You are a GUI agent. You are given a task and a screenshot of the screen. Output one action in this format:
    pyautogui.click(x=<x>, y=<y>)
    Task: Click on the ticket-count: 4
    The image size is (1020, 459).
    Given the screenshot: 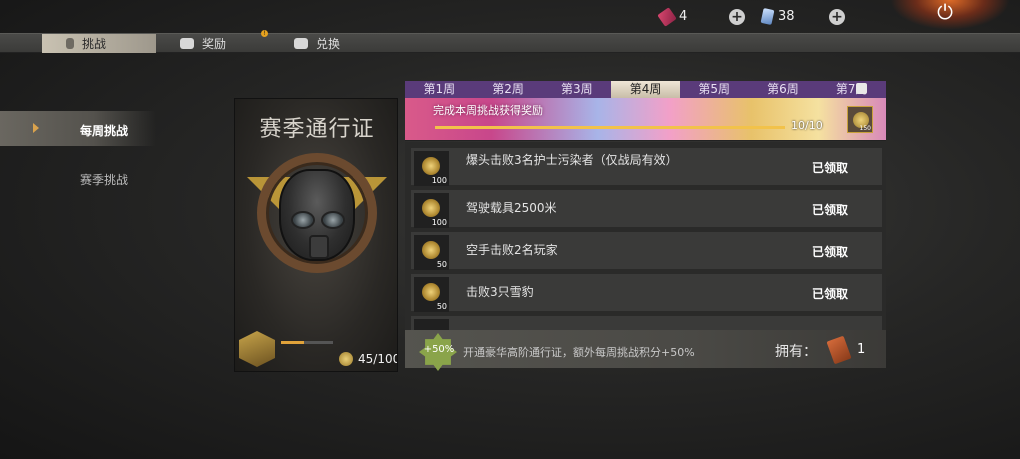 What is the action you would take?
    pyautogui.click(x=683, y=16)
    